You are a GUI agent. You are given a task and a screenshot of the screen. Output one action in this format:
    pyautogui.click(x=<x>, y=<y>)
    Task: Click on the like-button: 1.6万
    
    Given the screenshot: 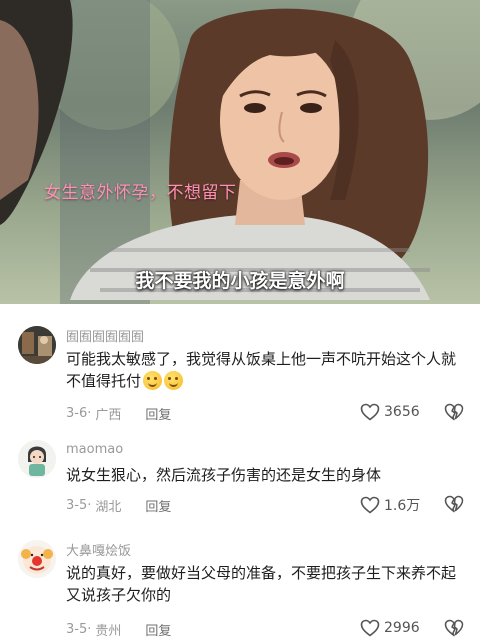 What is the action you would take?
    pyautogui.click(x=390, y=505)
    